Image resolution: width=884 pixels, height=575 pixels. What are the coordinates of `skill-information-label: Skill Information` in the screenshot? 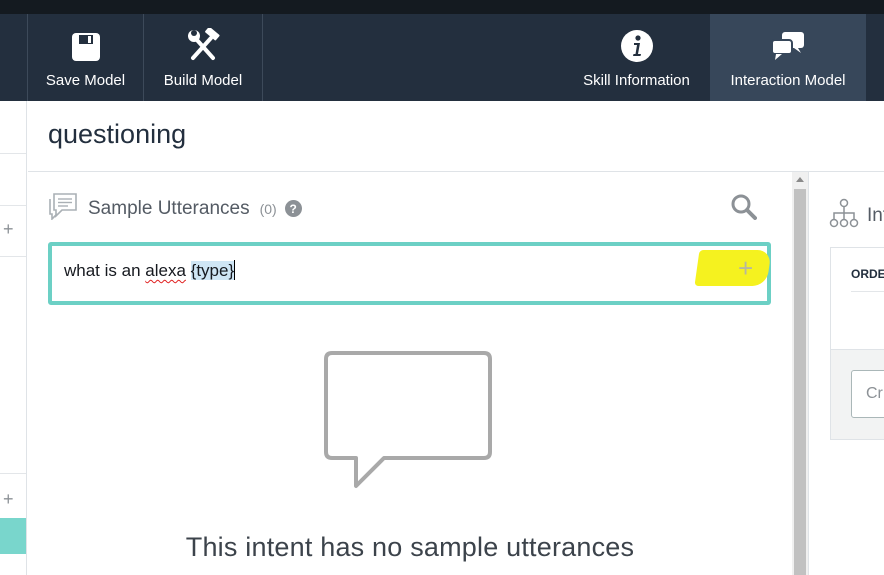 It's located at (636, 80).